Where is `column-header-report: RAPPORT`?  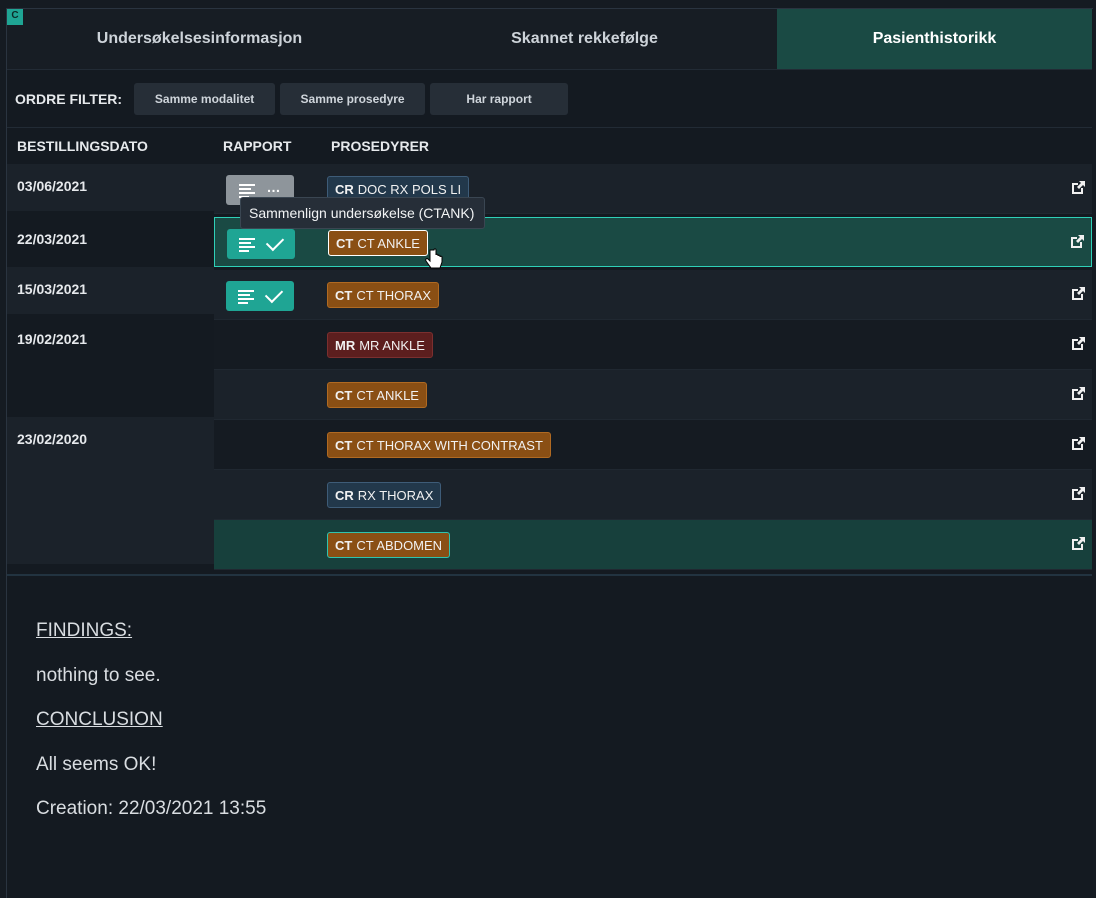 column-header-report: RAPPORT is located at coordinates (257, 146).